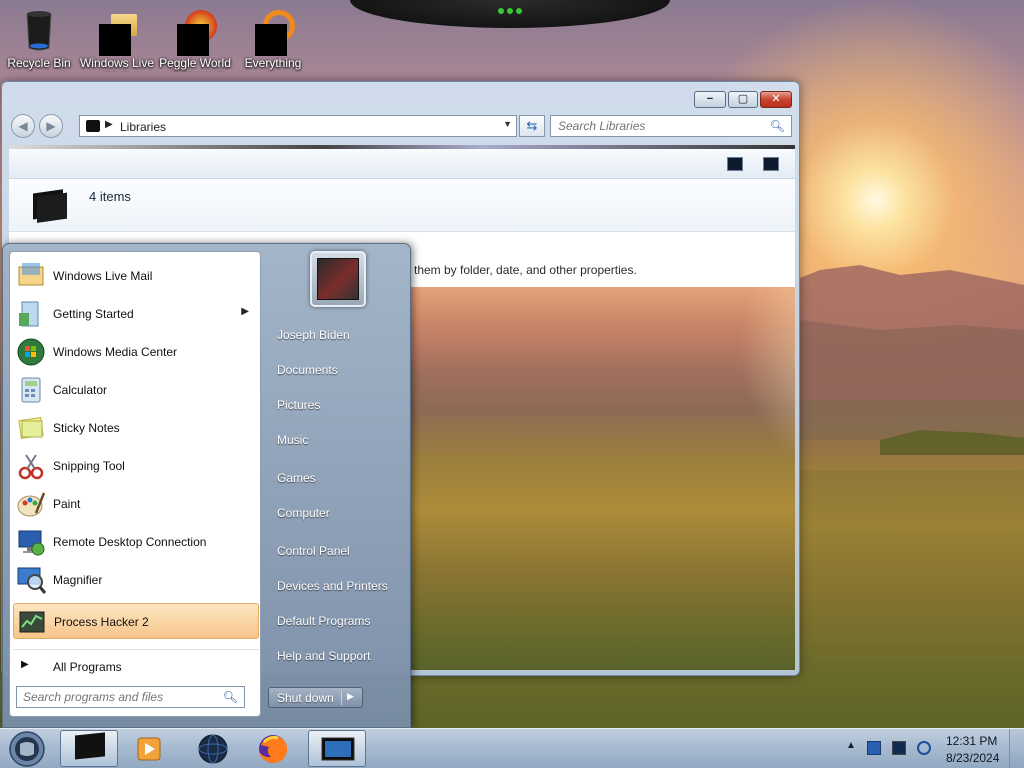 This screenshot has width=1024, height=768. Describe the element at coordinates (339, 621) in the screenshot. I see `start-item-default-programs: Default Programs` at that location.